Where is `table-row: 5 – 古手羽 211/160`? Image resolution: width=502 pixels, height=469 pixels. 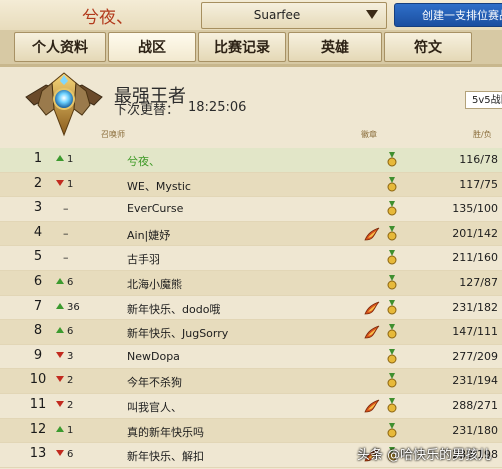
table-row: 5 – 古手羽 211/160 is located at coordinates (251, 258).